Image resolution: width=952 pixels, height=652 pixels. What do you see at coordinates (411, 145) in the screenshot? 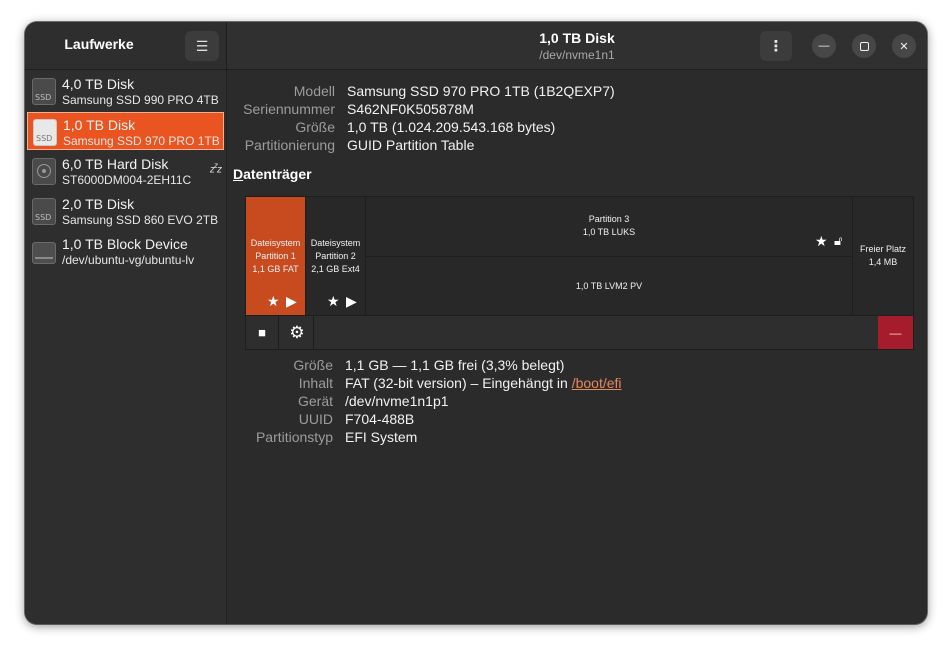
I see `partitioning-value: GUID Partition Table` at bounding box center [411, 145].